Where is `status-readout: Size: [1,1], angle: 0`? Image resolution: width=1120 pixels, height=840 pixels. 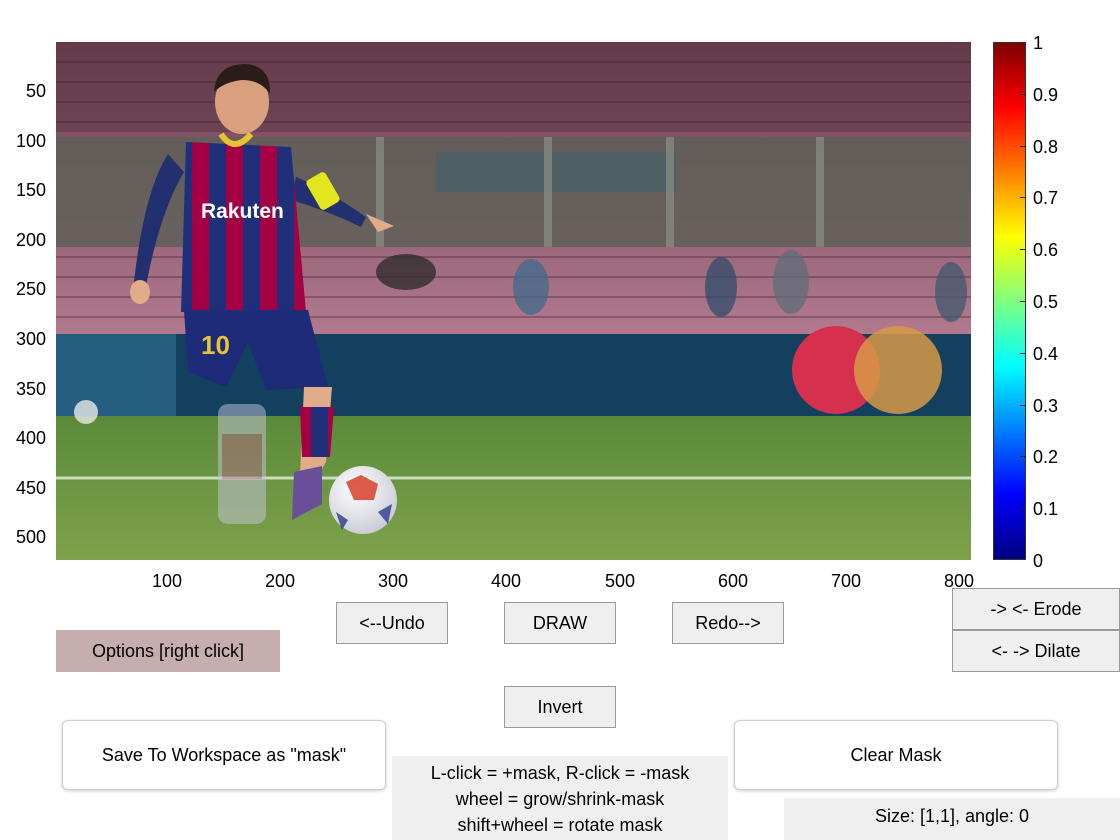 status-readout: Size: [1,1], angle: 0 is located at coordinates (952, 819).